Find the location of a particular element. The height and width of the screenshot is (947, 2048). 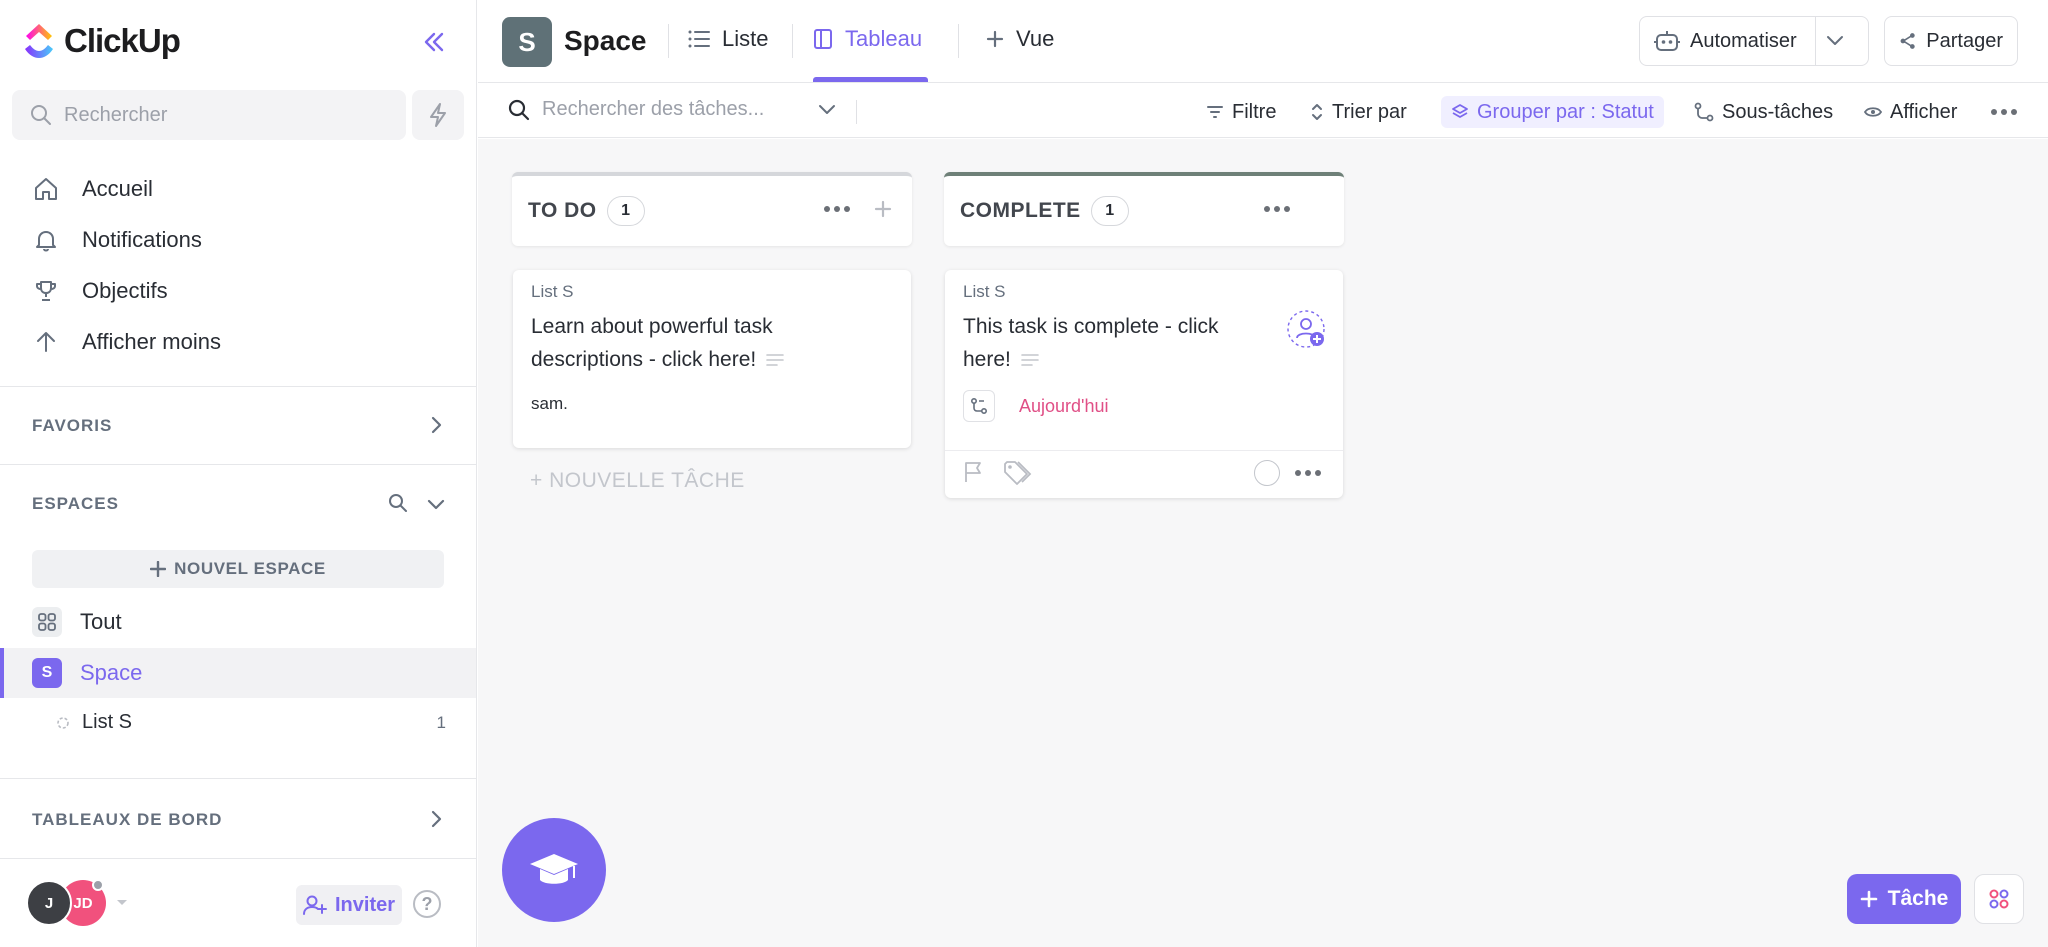

favorites-section-title: FAVORIS is located at coordinates (72, 426).